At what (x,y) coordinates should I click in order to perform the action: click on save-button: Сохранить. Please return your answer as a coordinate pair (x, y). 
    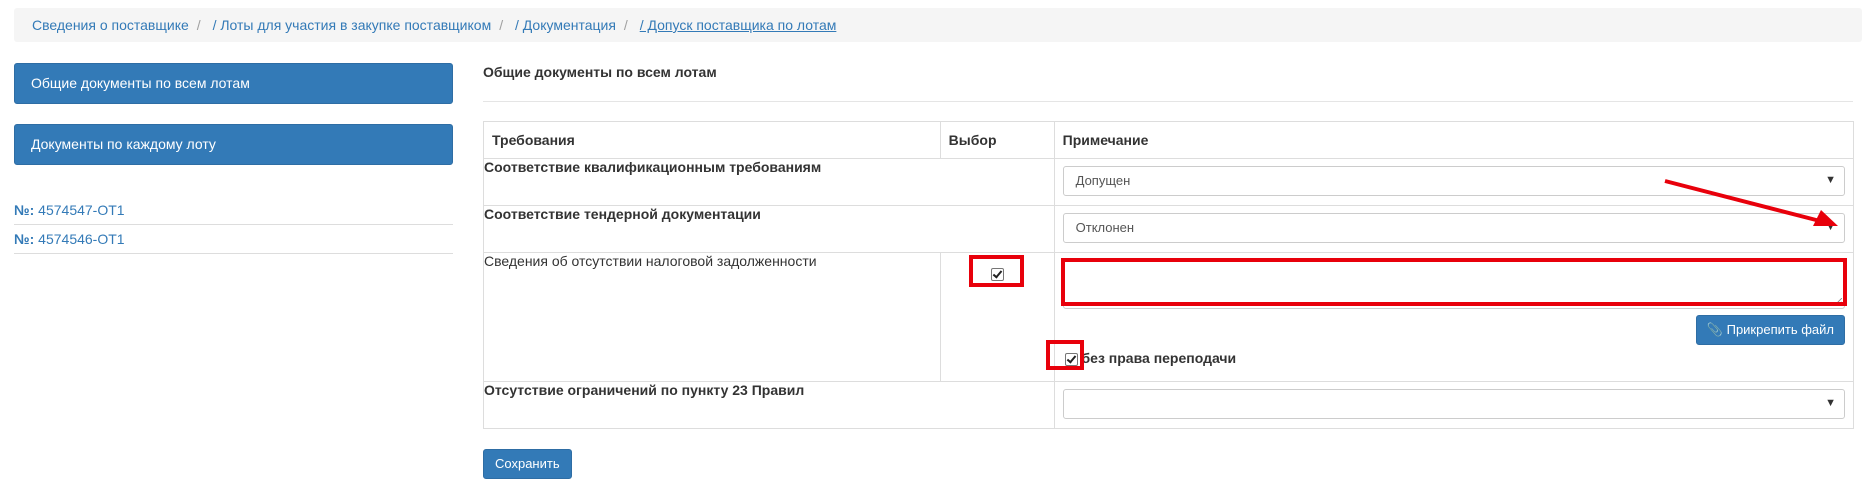
    Looking at the image, I should click on (527, 464).